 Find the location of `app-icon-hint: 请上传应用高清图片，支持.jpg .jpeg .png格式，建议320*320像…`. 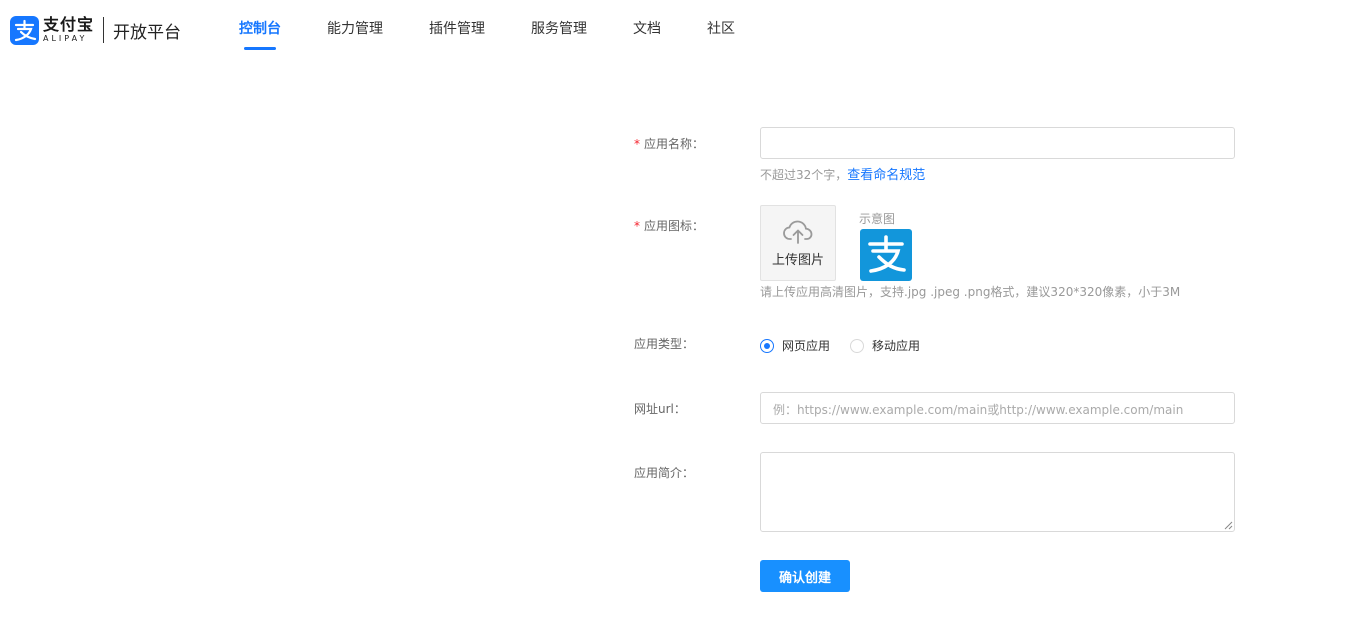

app-icon-hint: 请上传应用高清图片，支持.jpg .jpeg .png格式，建议320*320像… is located at coordinates (970, 292).